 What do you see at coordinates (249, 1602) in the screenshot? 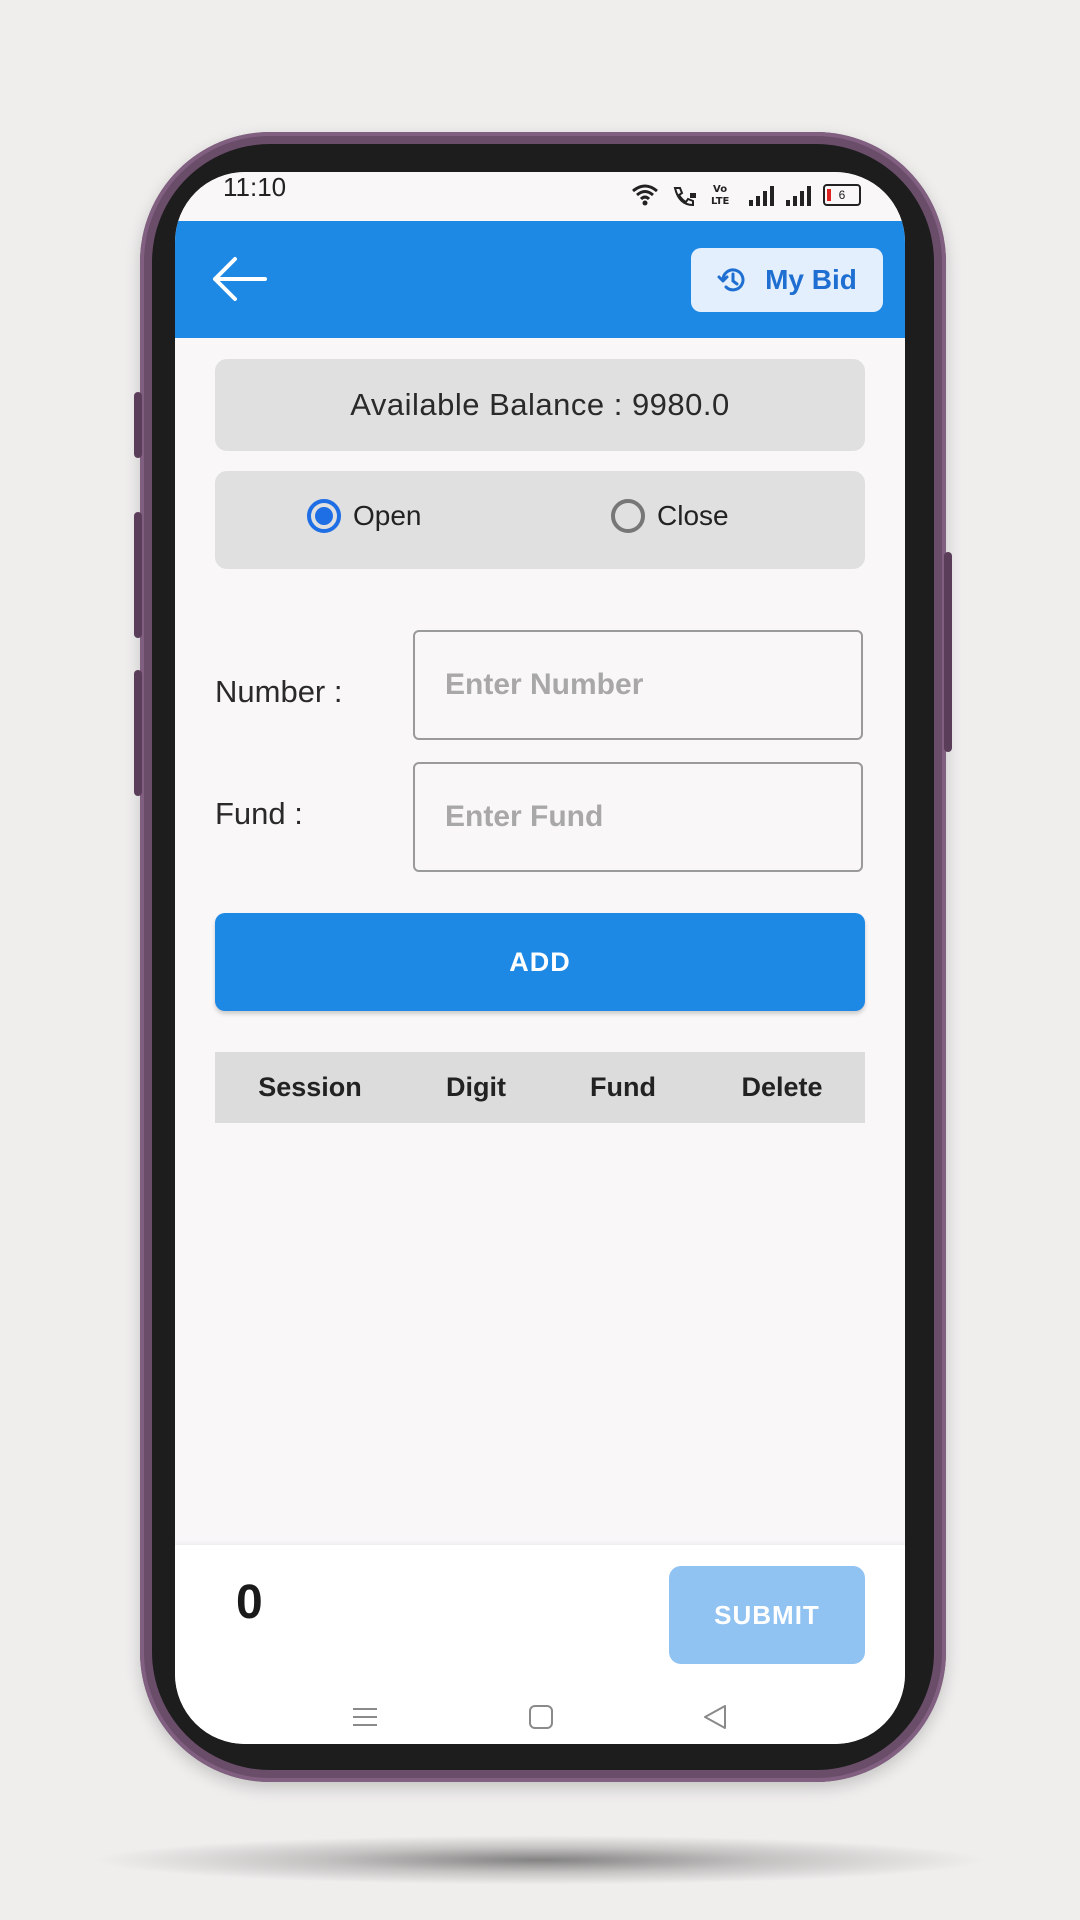
I see `total-amount: 0` at bounding box center [249, 1602].